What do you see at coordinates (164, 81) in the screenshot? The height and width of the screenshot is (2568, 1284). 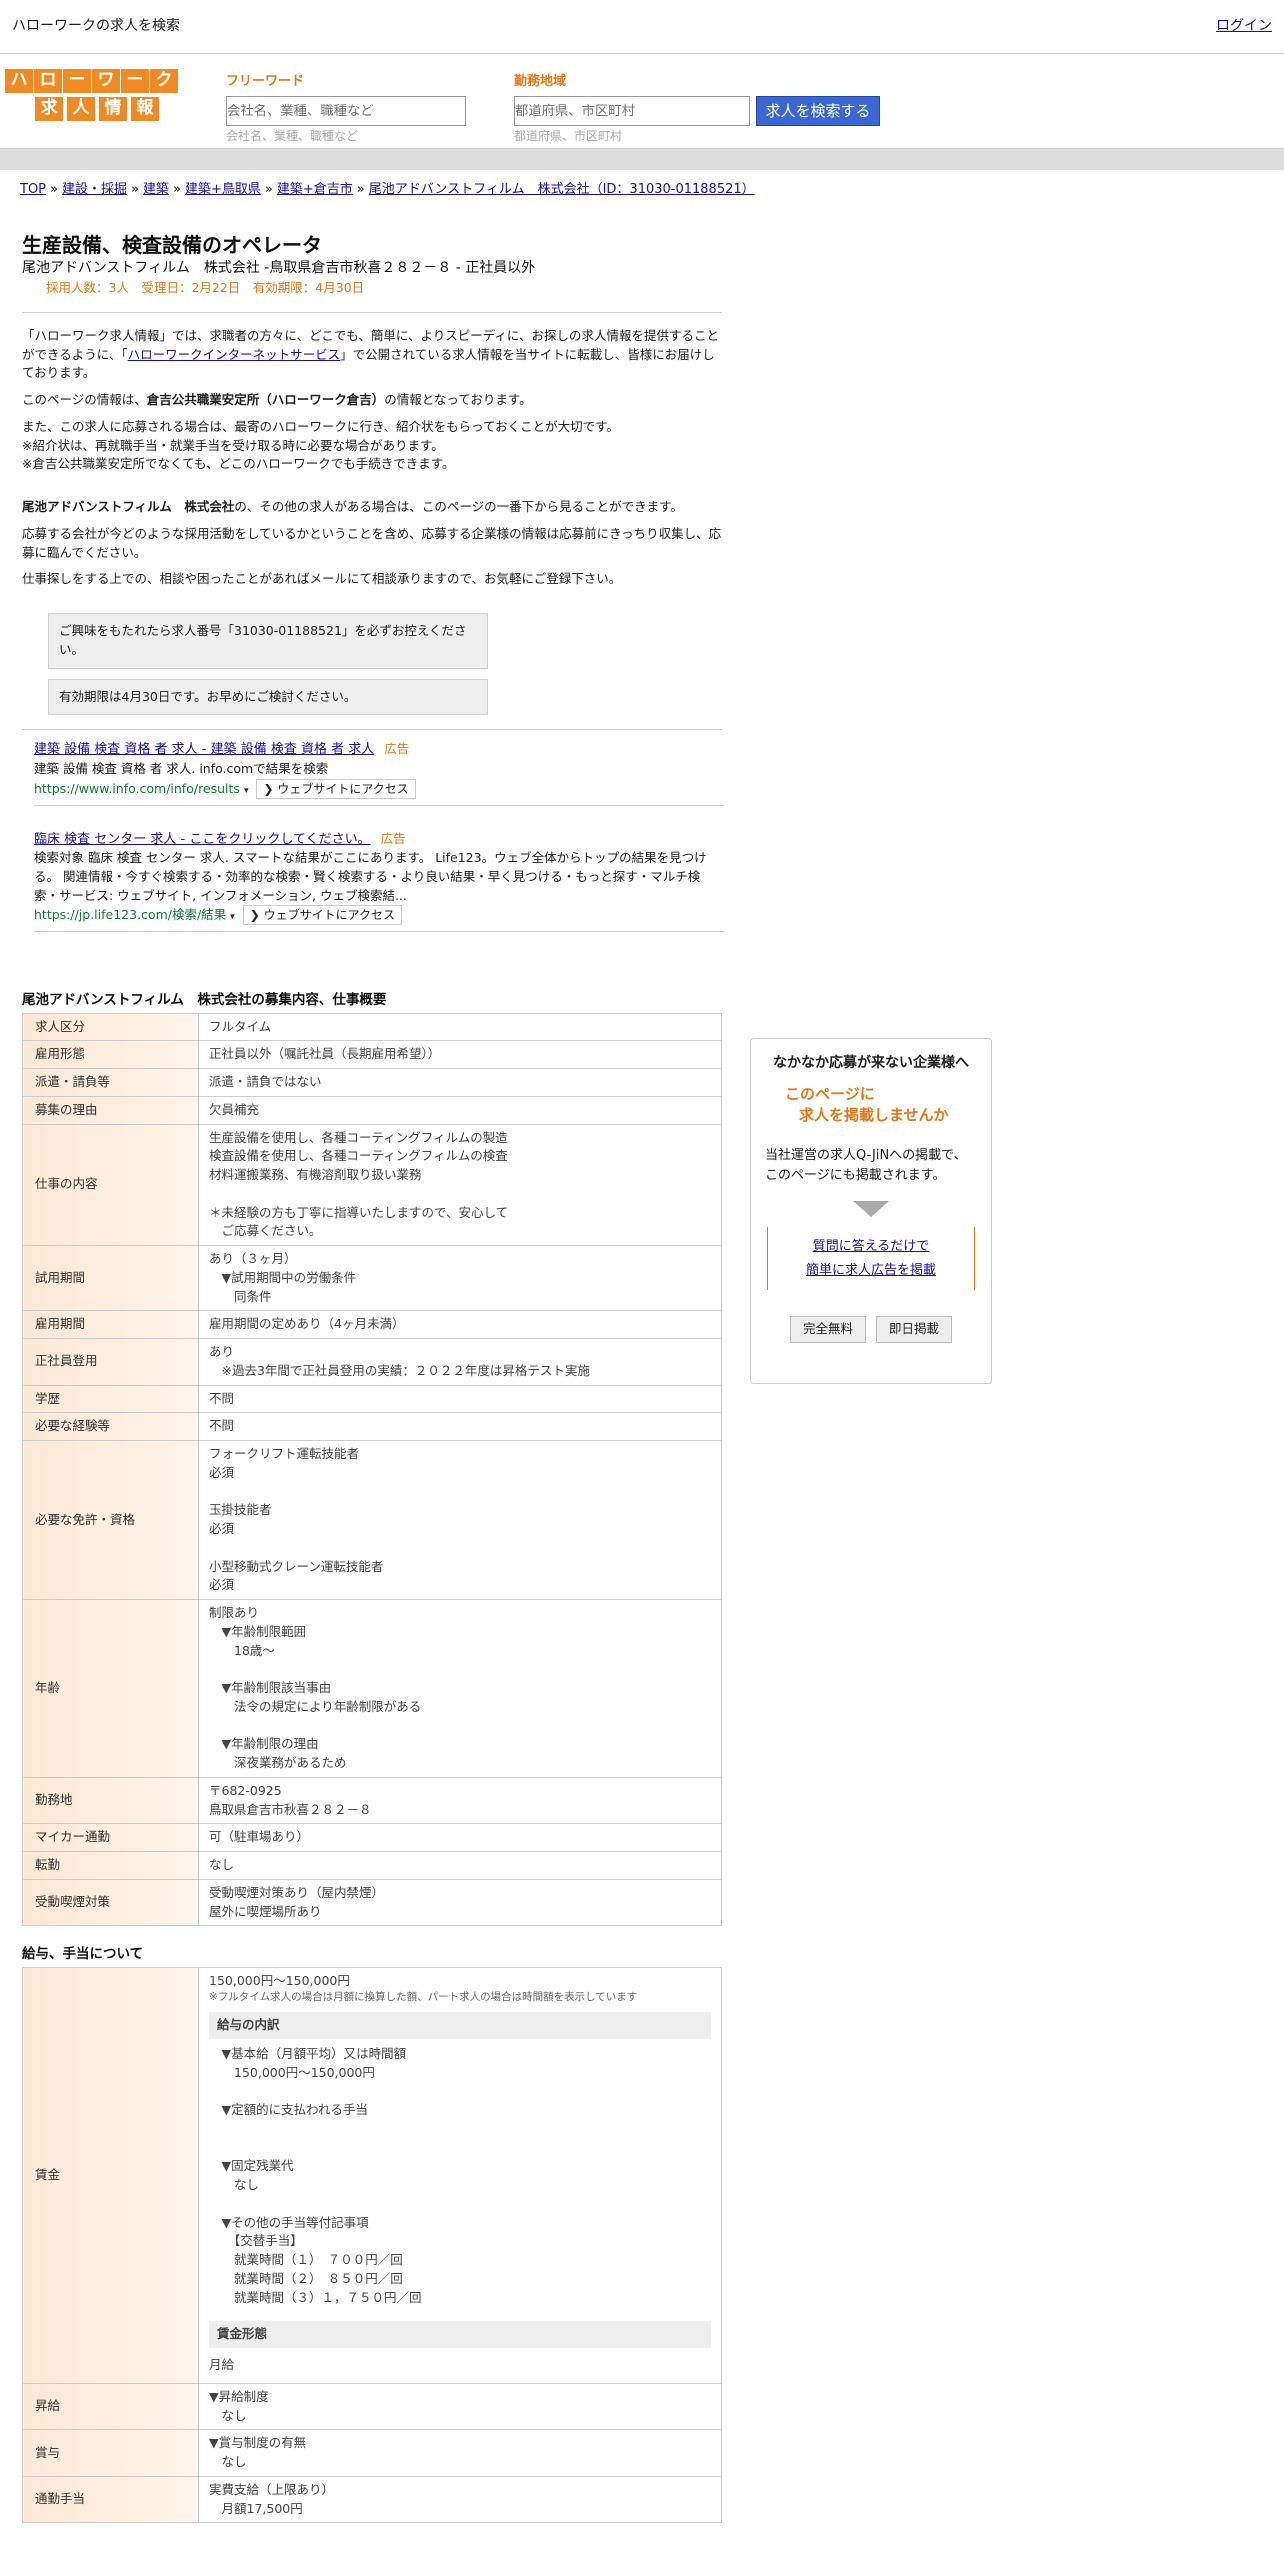 I see `logo-char: ク` at bounding box center [164, 81].